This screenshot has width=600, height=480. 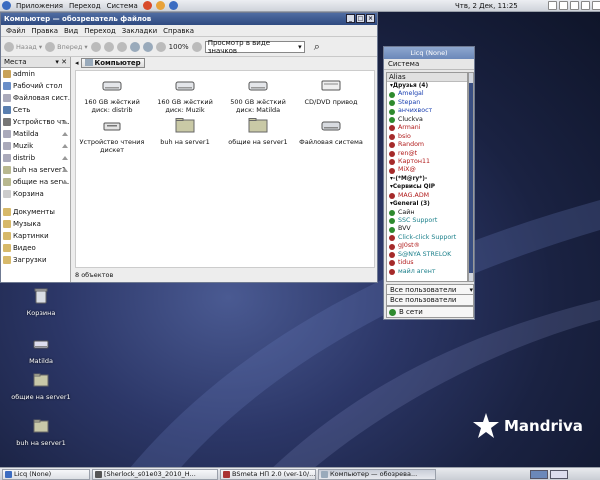 What do you see at coordinates (35, 74) in the screenshot?
I see `place-item: admin` at bounding box center [35, 74].